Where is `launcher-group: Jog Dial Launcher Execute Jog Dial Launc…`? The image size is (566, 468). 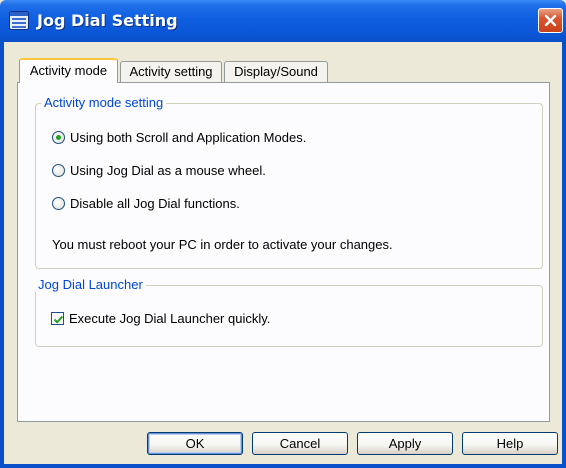
launcher-group: Jog Dial Launcher Execute Jog Dial Launc… is located at coordinates (289, 312).